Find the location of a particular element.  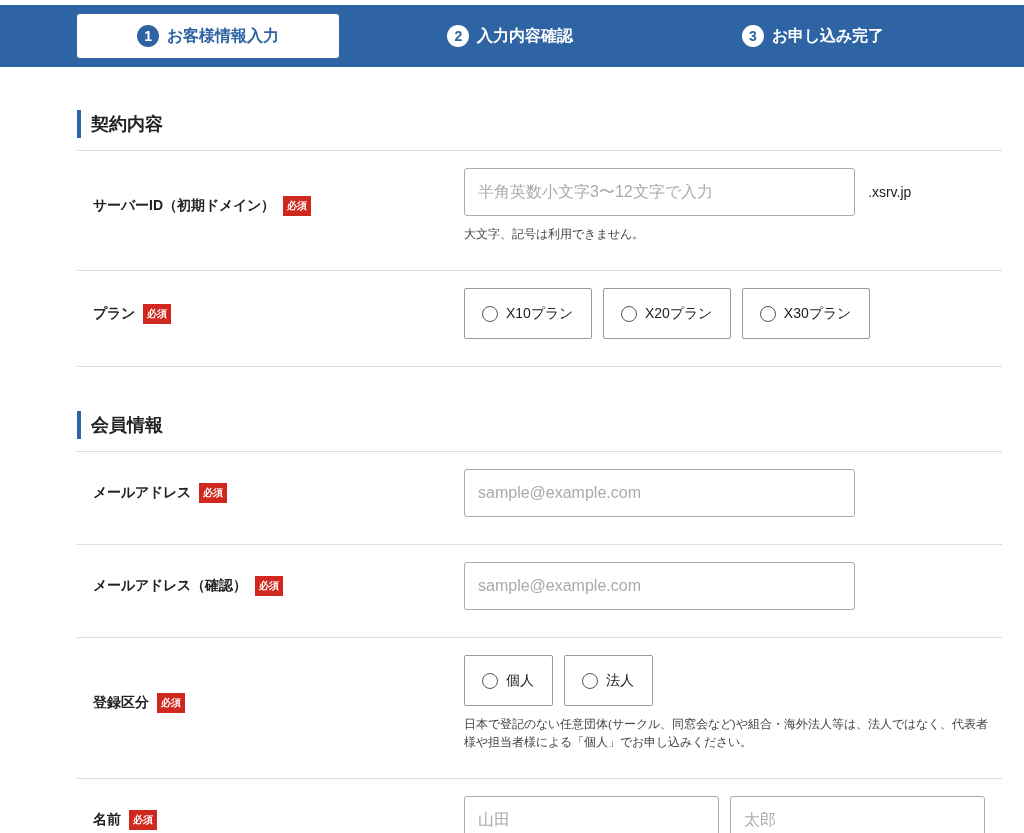

field-label: メールアドレス is located at coordinates (142, 493).